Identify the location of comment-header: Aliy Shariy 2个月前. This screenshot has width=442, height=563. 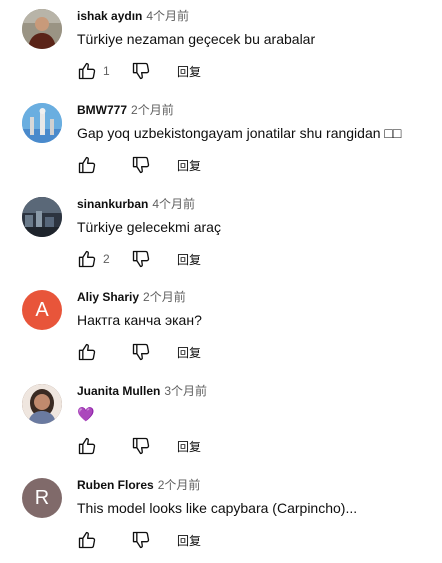
(131, 297).